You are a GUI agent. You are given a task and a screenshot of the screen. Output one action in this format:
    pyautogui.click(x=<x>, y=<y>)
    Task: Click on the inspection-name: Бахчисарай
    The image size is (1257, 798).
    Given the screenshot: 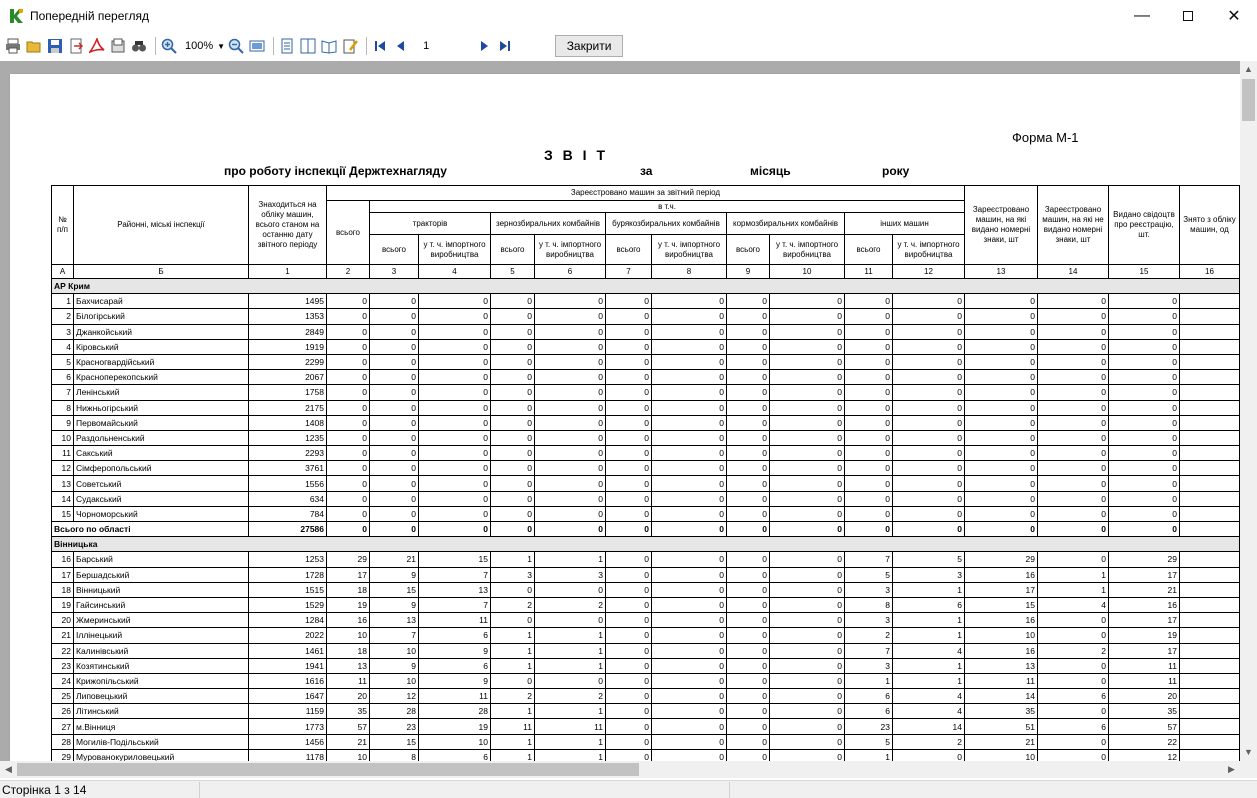 What is the action you would take?
    pyautogui.click(x=161, y=301)
    